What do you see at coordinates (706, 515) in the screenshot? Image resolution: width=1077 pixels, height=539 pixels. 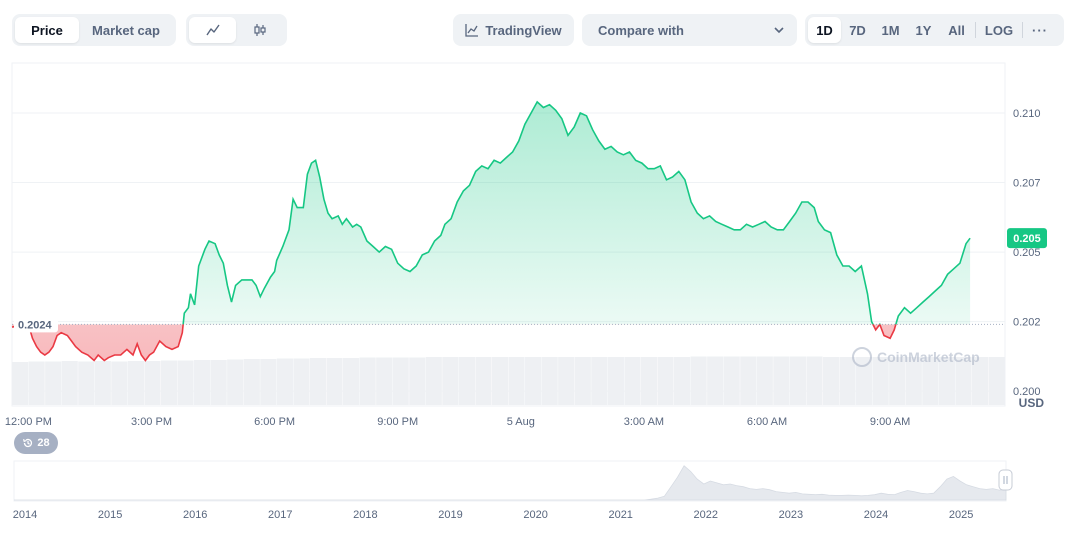 I see `year-tick-label: 2022` at bounding box center [706, 515].